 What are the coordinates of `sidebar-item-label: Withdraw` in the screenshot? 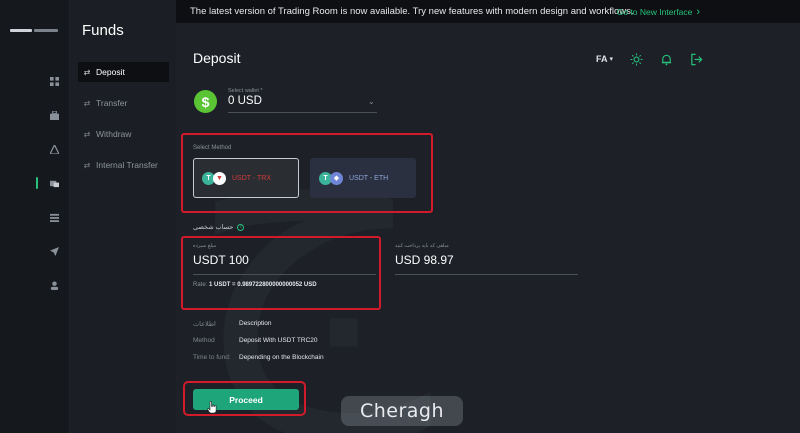 It's located at (114, 134).